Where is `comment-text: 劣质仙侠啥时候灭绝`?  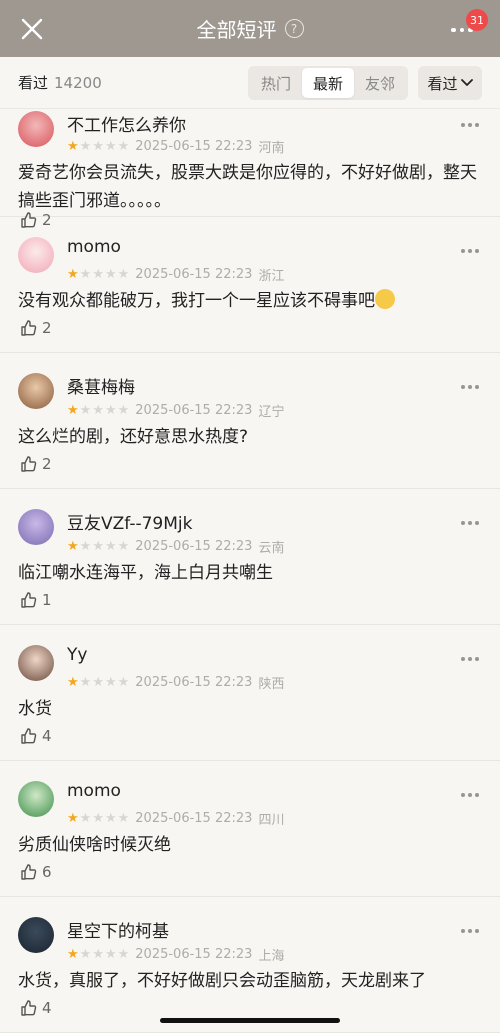 comment-text: 劣质仙侠啥时候灭绝 is located at coordinates (94, 845).